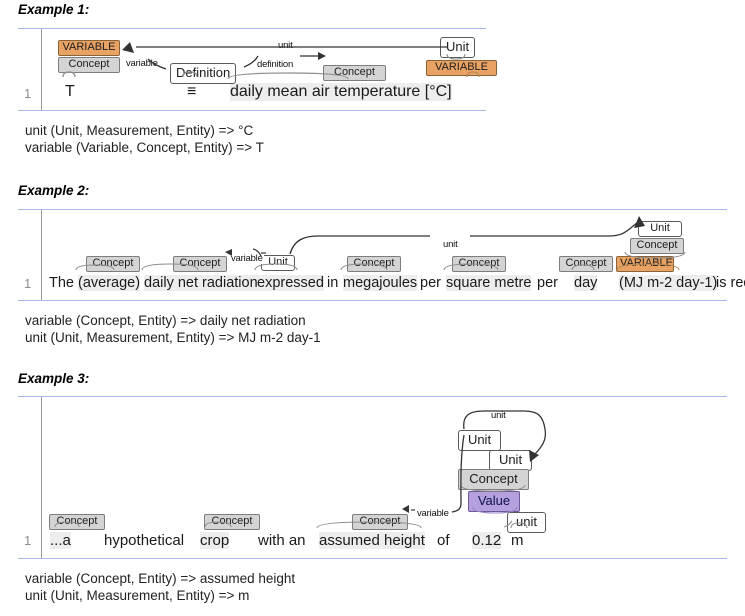 The height and width of the screenshot is (616, 745). What do you see at coordinates (300, 469) in the screenshot?
I see `example-3-edges` at bounding box center [300, 469].